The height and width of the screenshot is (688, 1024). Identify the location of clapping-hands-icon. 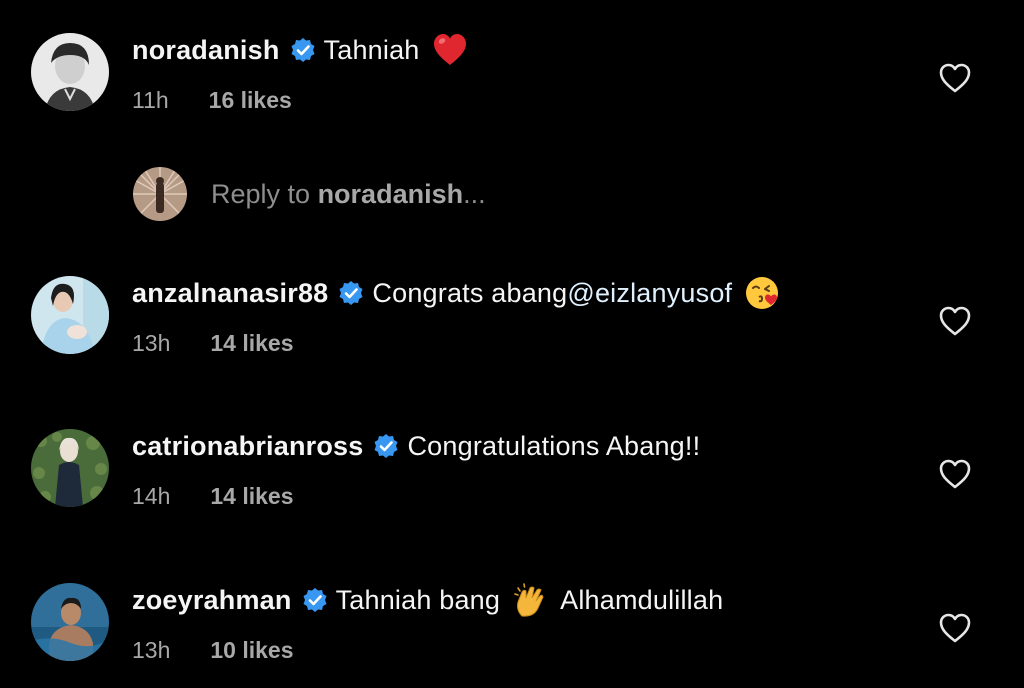
(530, 600).